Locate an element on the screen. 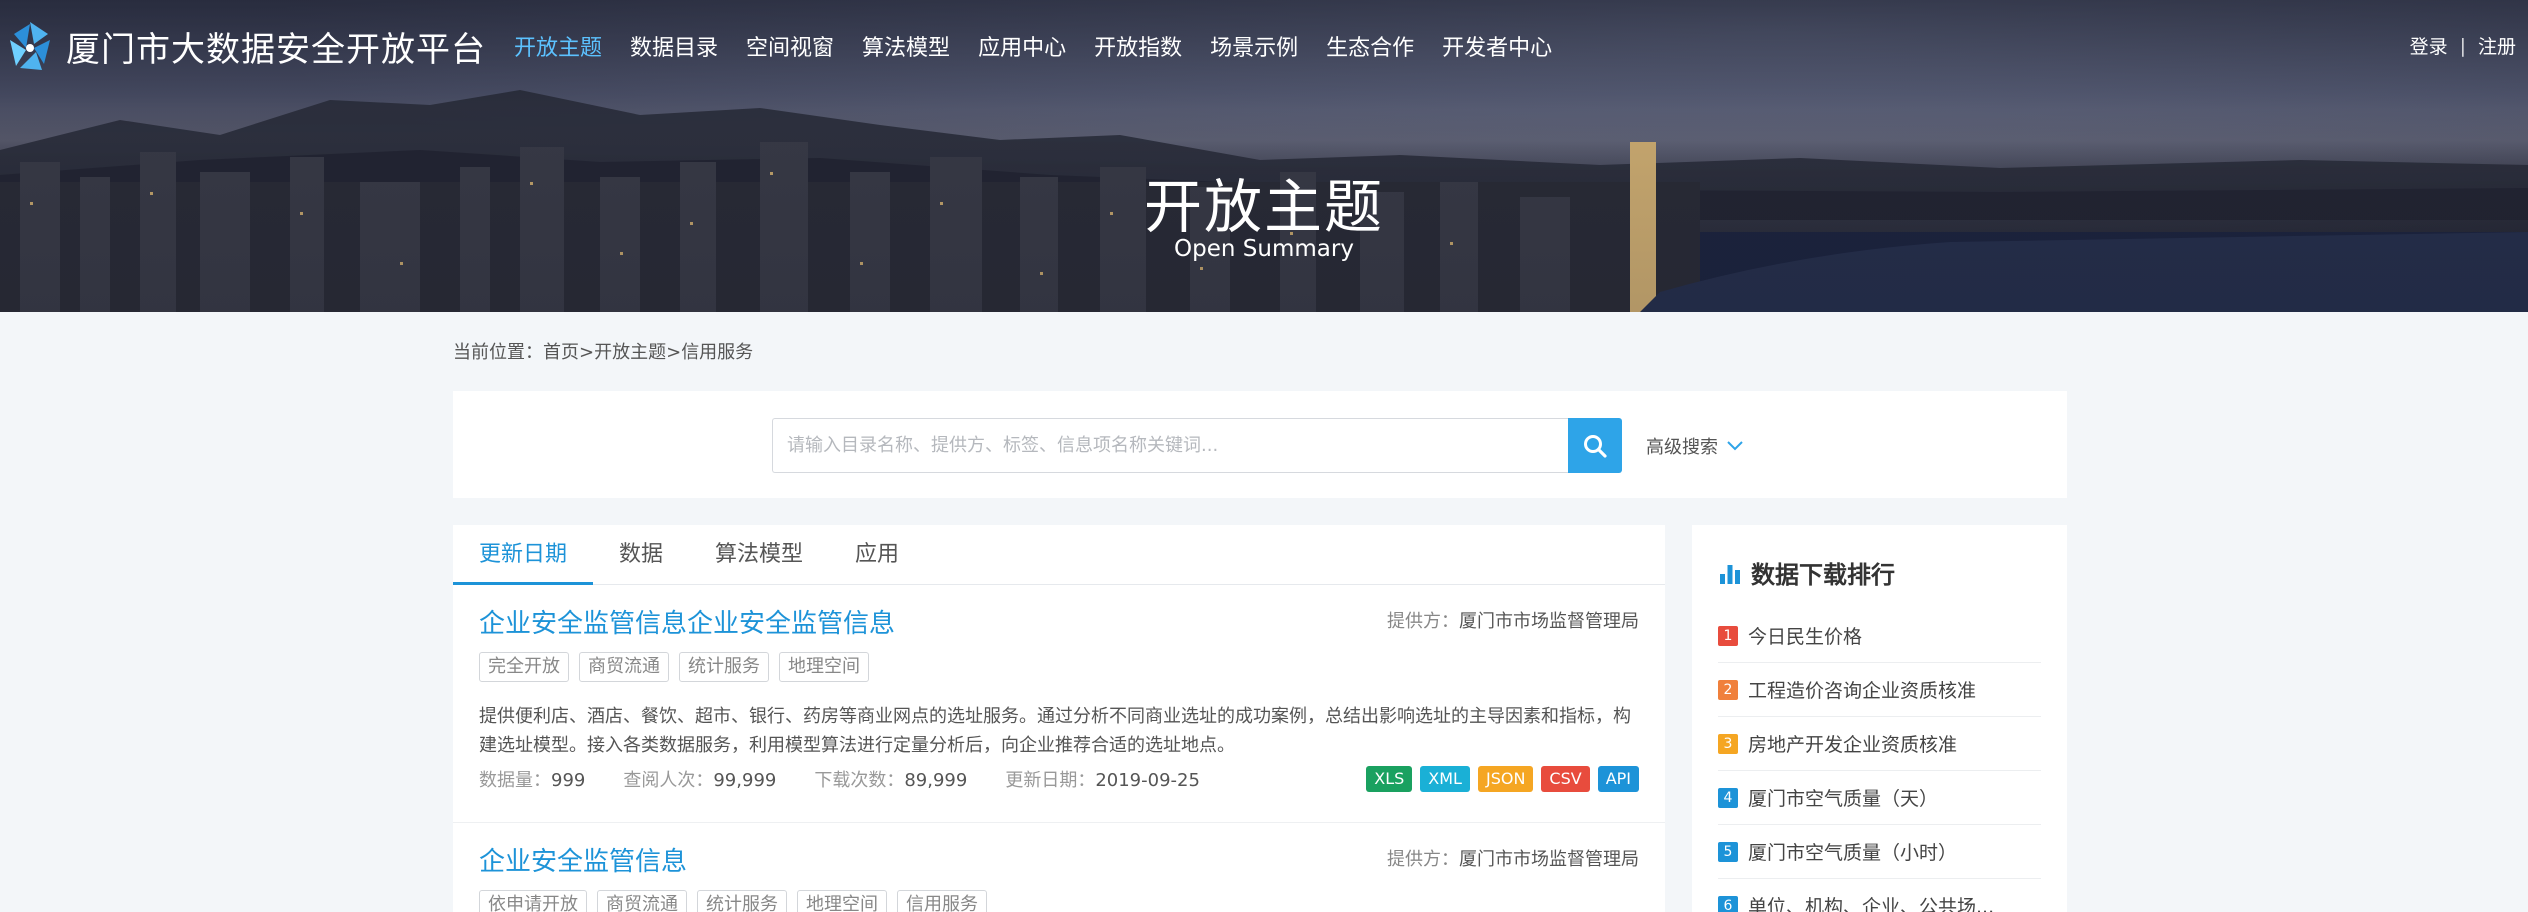 The width and height of the screenshot is (2528, 912). nav-item-algorithm-models: 算法模型 is located at coordinates (906, 46).